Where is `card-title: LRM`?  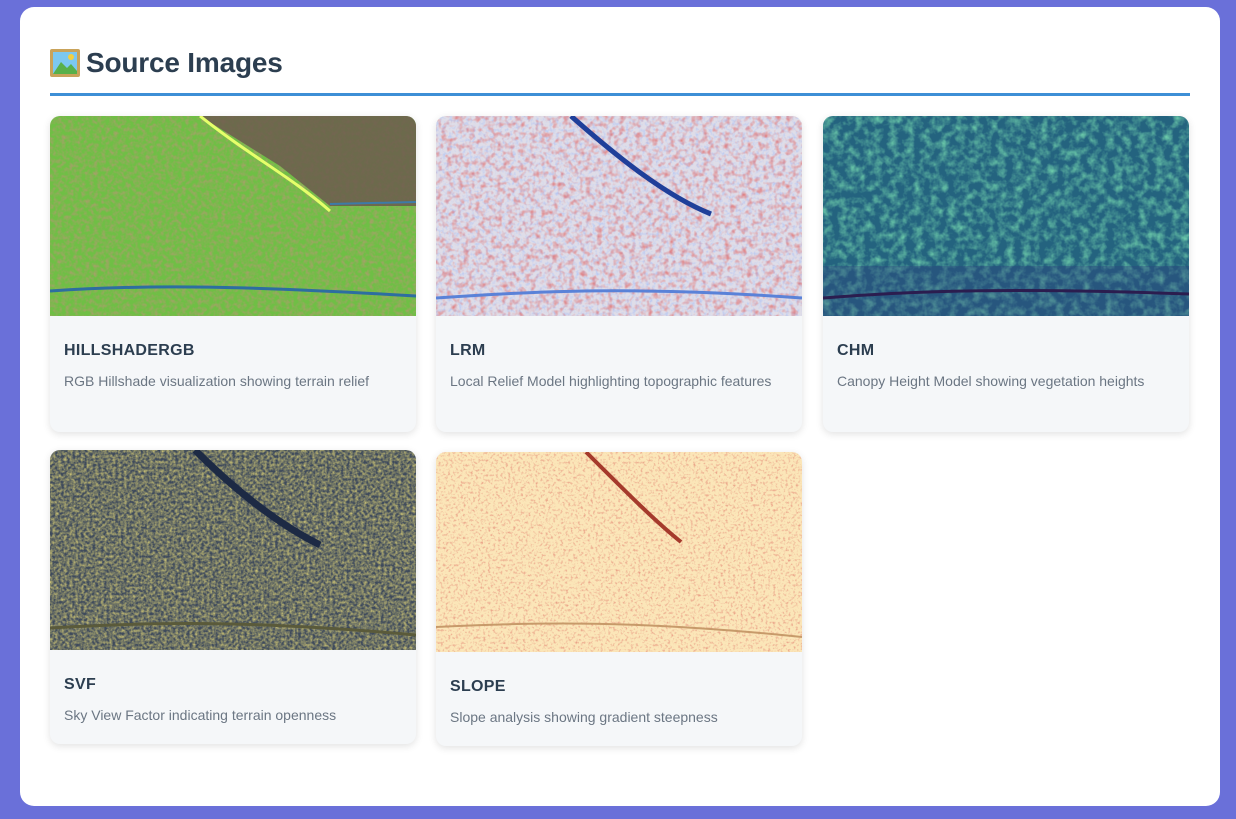
card-title: LRM is located at coordinates (468, 350).